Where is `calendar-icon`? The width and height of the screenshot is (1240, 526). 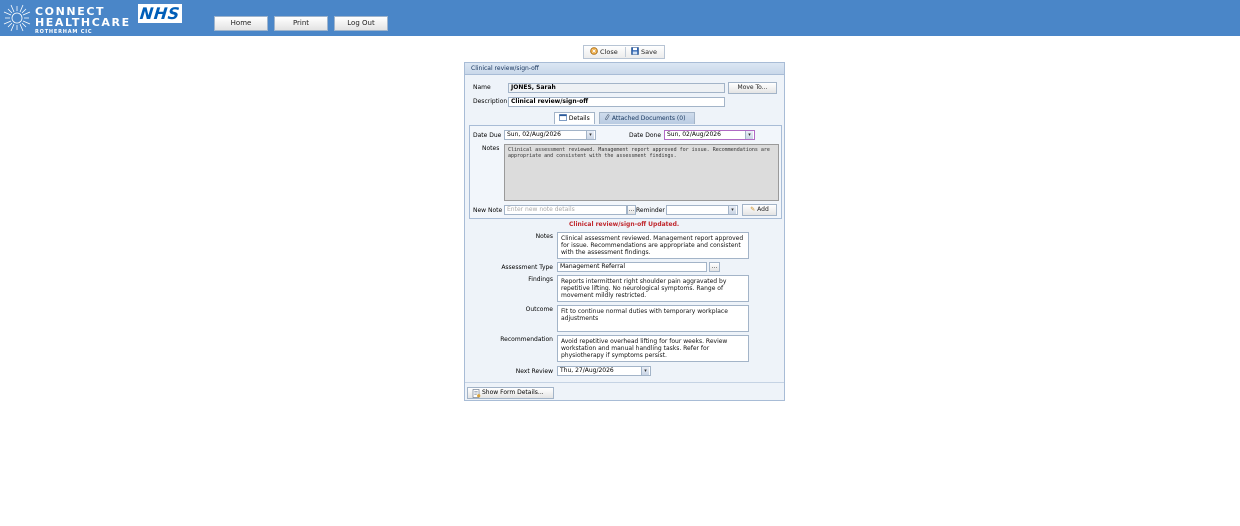
calendar-icon is located at coordinates (563, 117).